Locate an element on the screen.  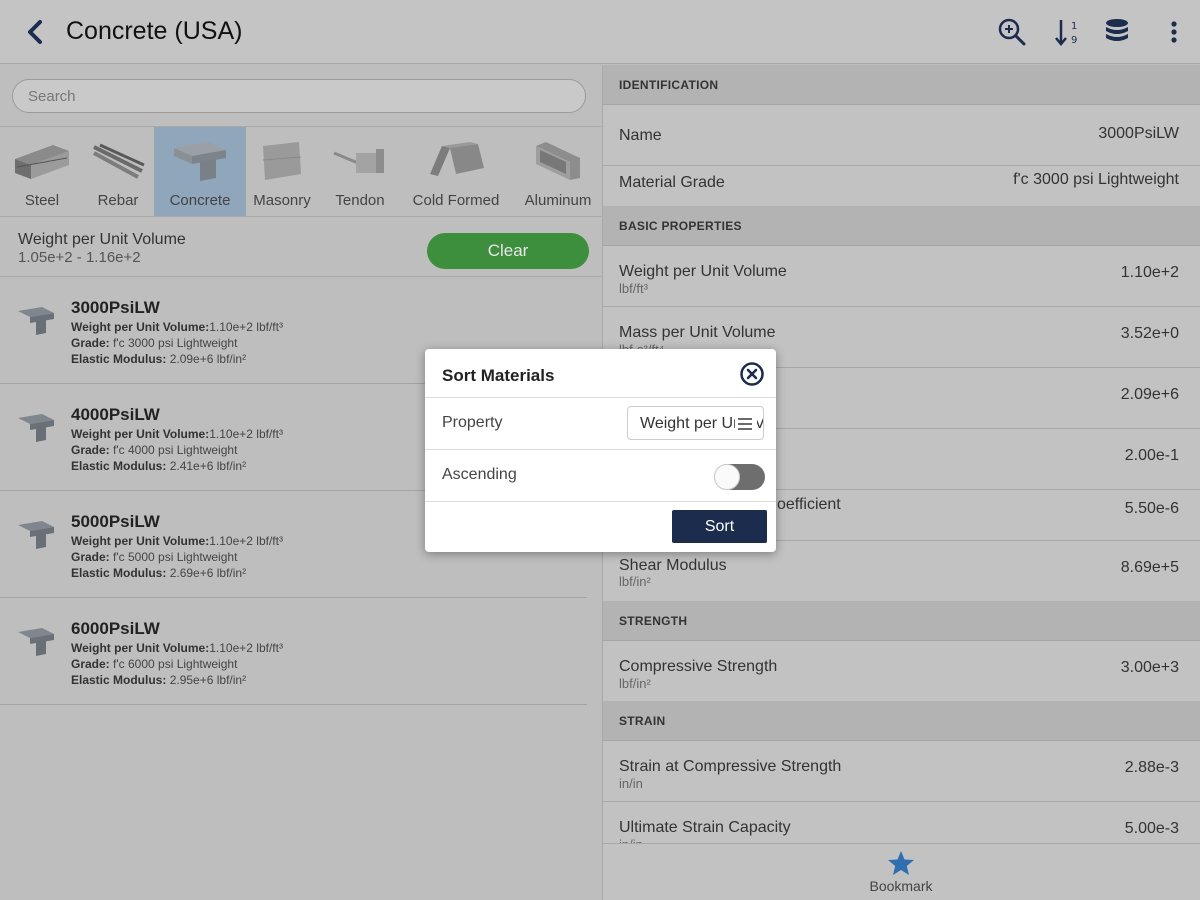
close-dialog-button is located at coordinates (752, 374).